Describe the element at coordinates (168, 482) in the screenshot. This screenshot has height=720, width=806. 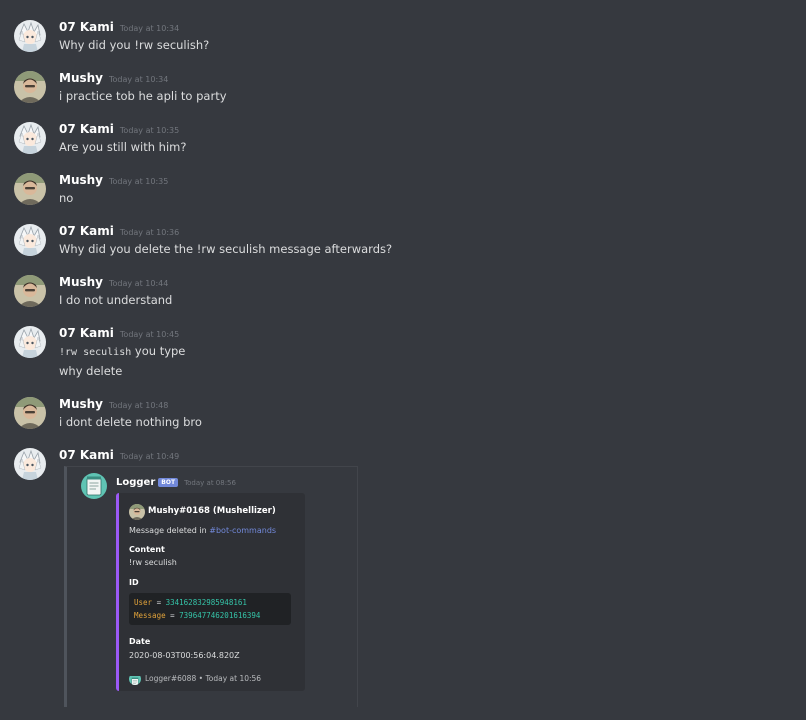
I see `bot-badge: BOT` at that location.